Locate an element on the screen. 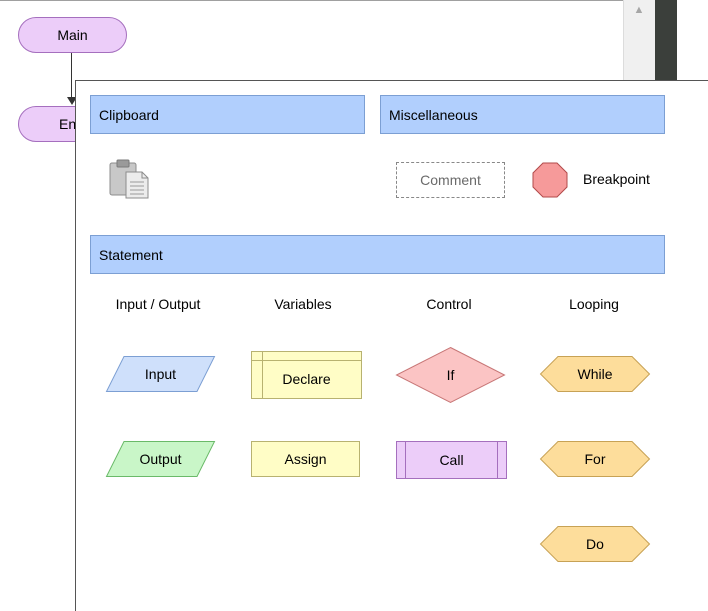  comment-label: Comment is located at coordinates (450, 180).